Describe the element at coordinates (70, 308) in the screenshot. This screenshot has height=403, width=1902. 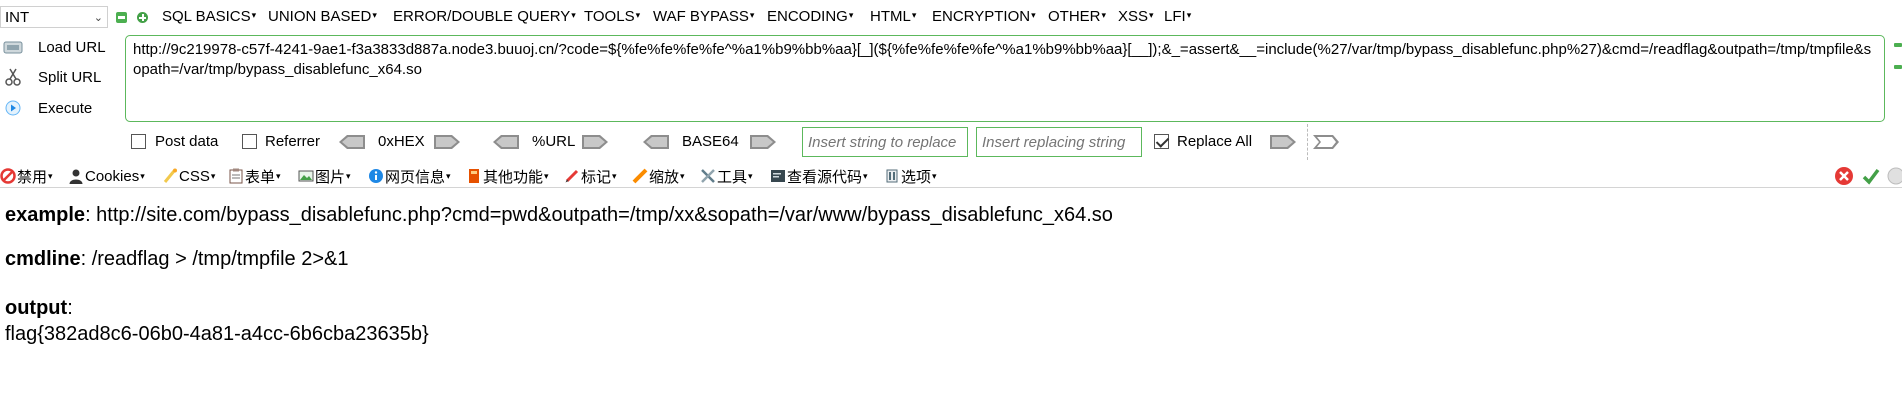
I see `output-colon: :` at that location.